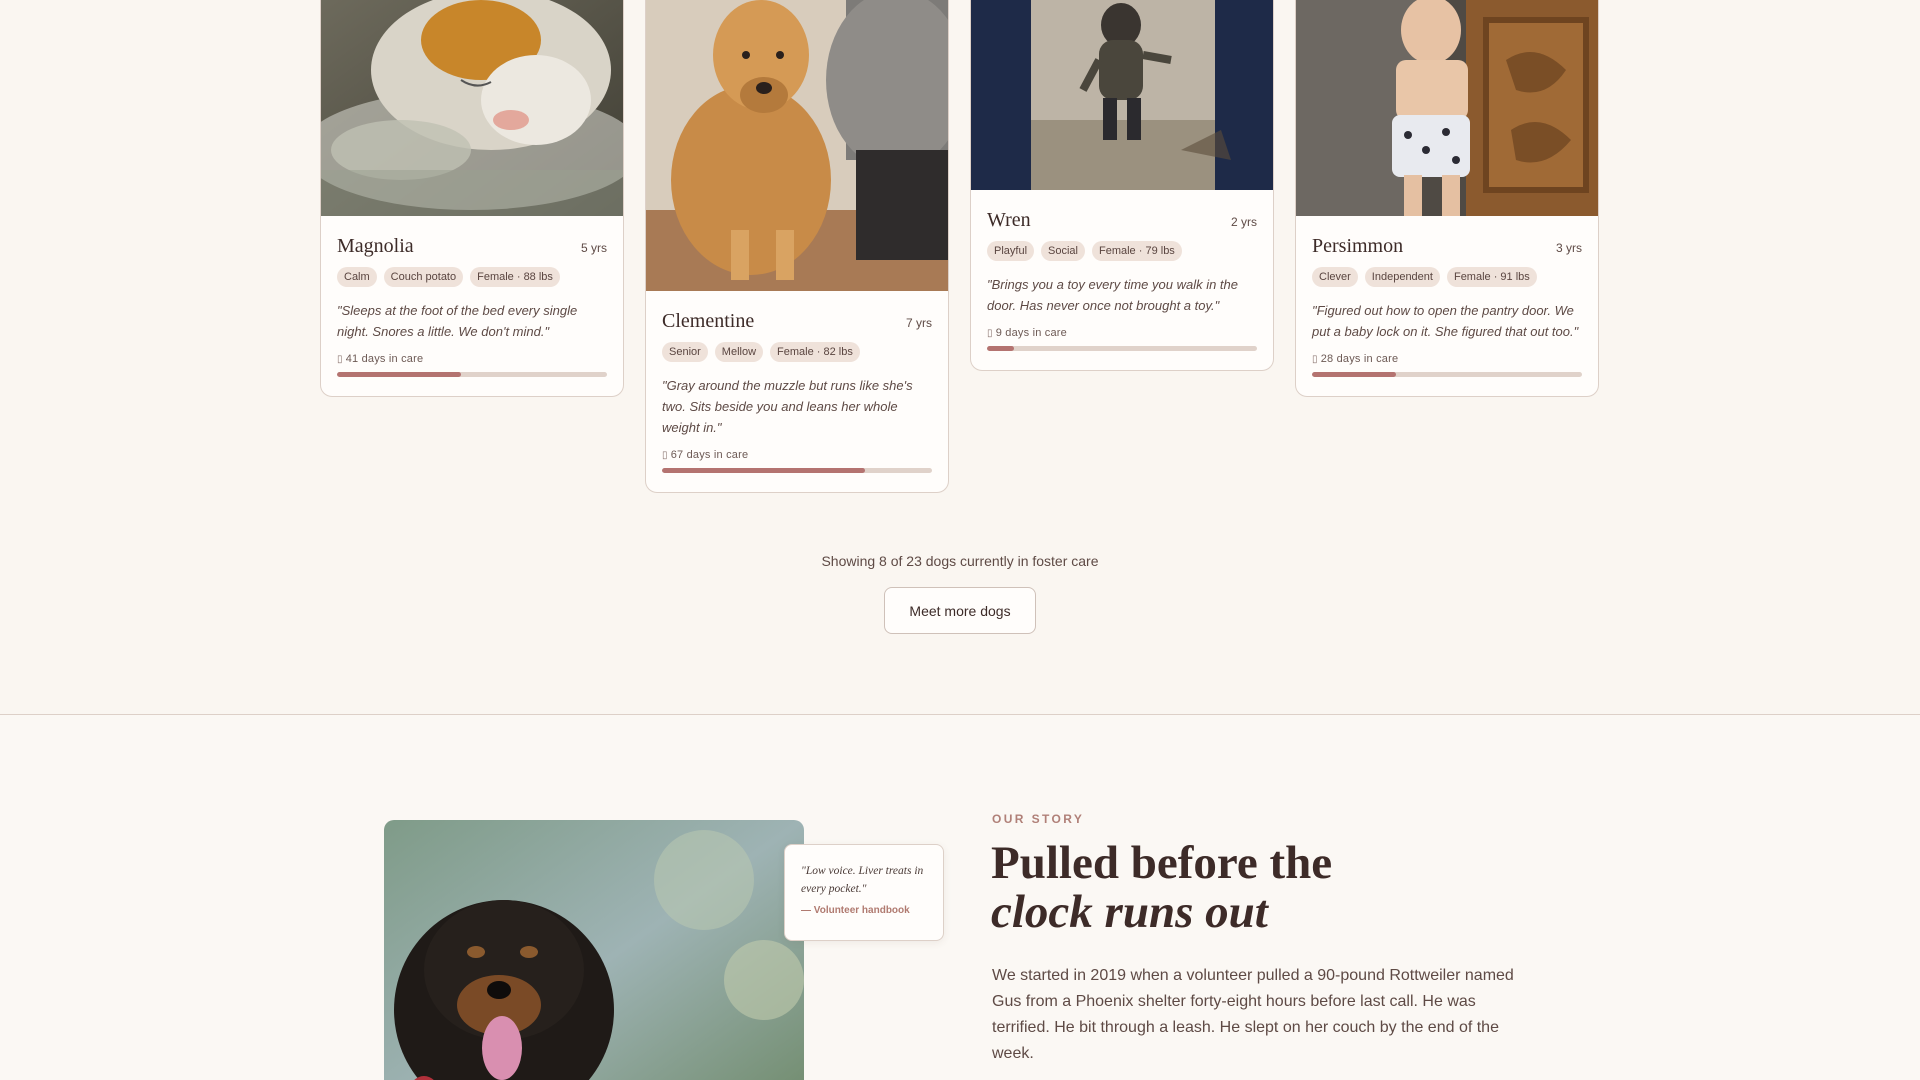  What do you see at coordinates (384, 359) in the screenshot?
I see `care-label: 41 days in care` at bounding box center [384, 359].